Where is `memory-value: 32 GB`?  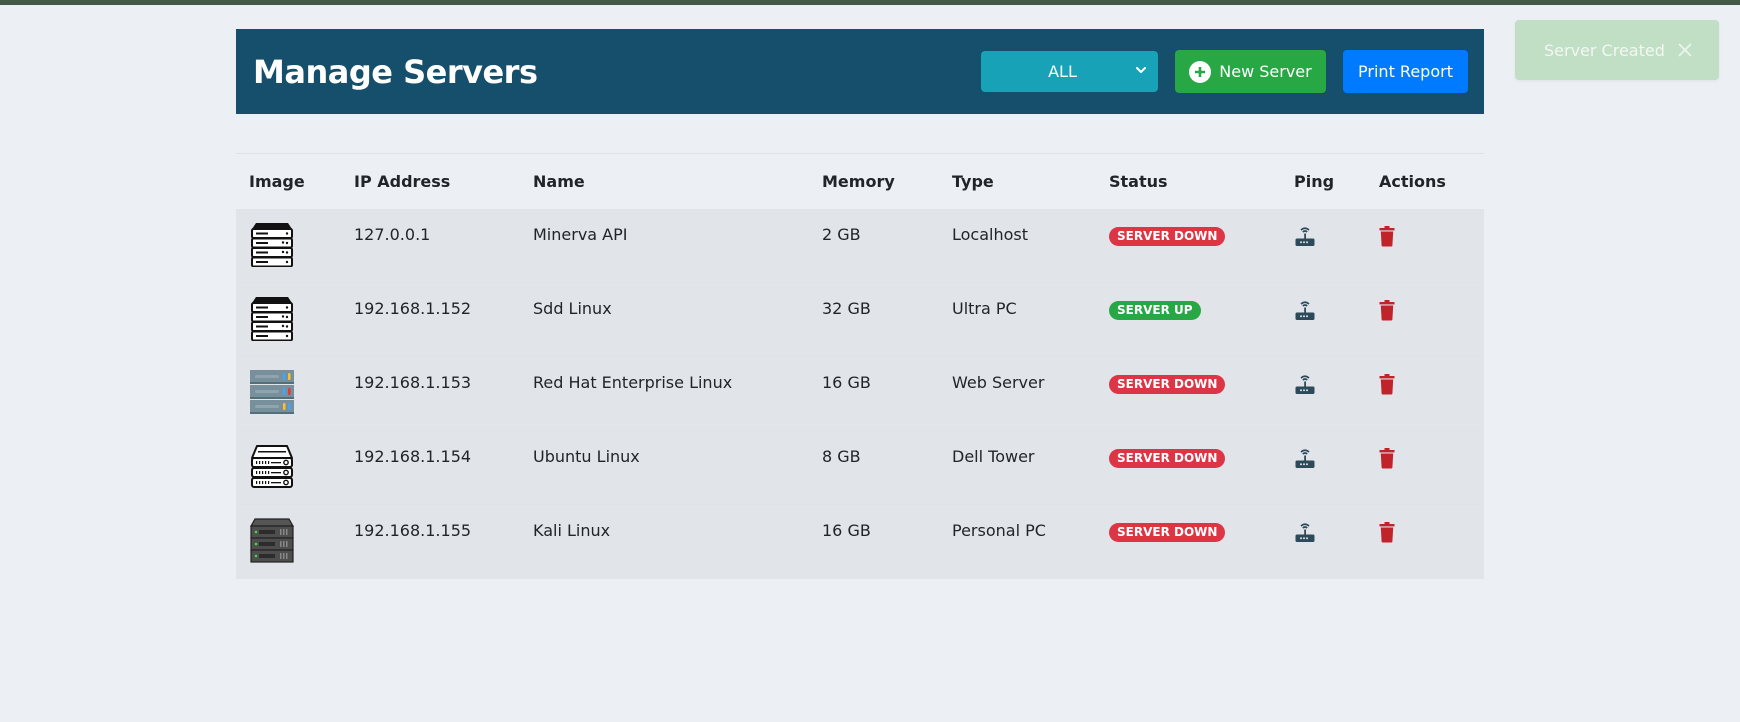
memory-value: 32 GB is located at coordinates (846, 308).